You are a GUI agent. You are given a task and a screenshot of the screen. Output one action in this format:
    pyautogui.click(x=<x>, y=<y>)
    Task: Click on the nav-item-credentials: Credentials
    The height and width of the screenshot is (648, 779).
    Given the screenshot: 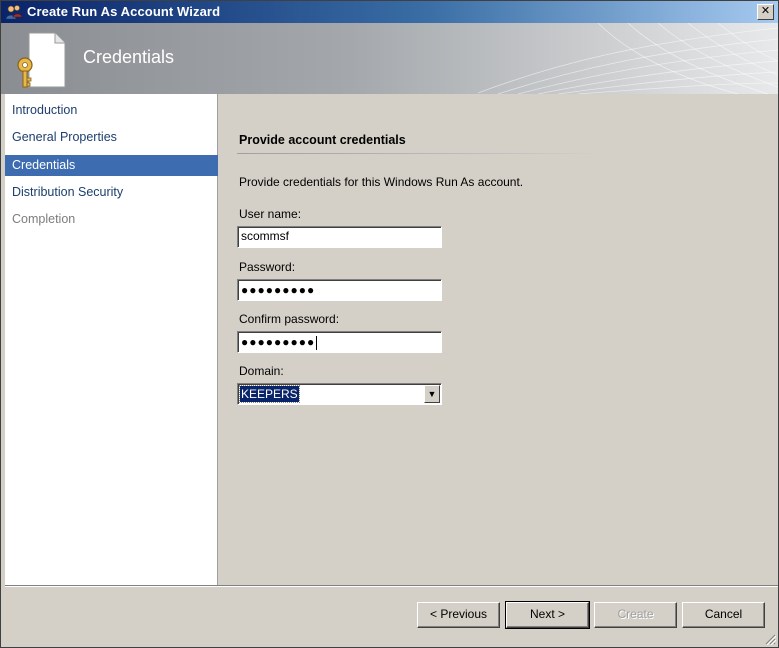 What is the action you would take?
    pyautogui.click(x=111, y=165)
    